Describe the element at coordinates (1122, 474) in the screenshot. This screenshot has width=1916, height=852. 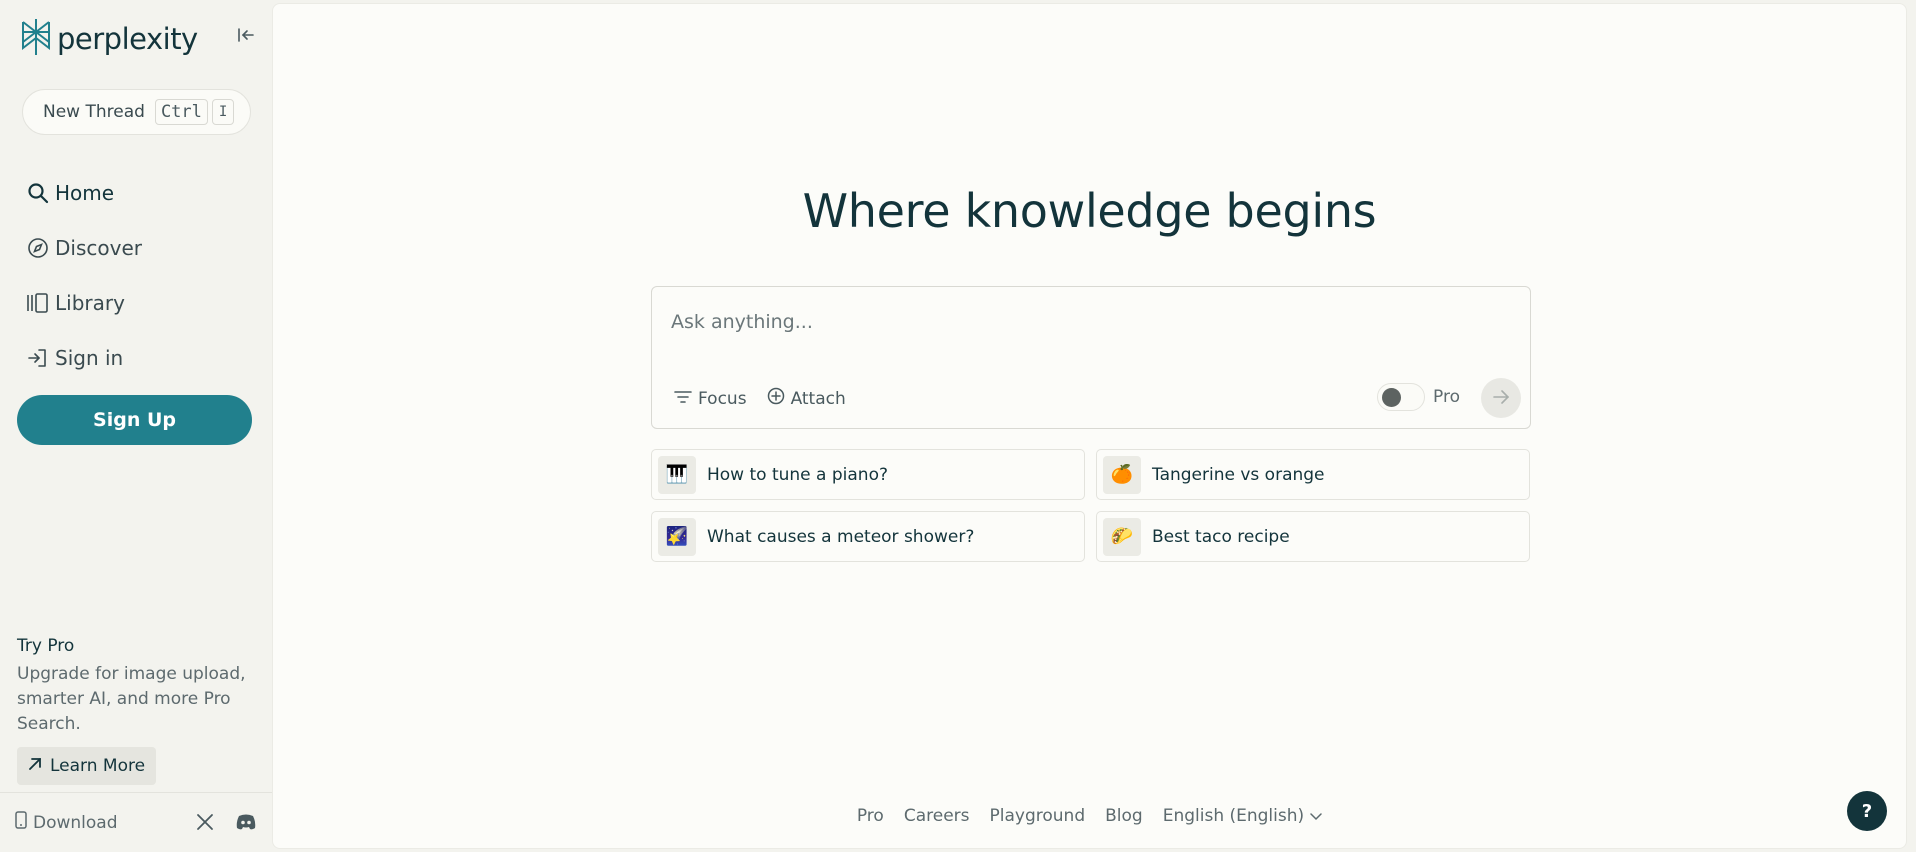
I see `tangerine-icon: 🍊` at that location.